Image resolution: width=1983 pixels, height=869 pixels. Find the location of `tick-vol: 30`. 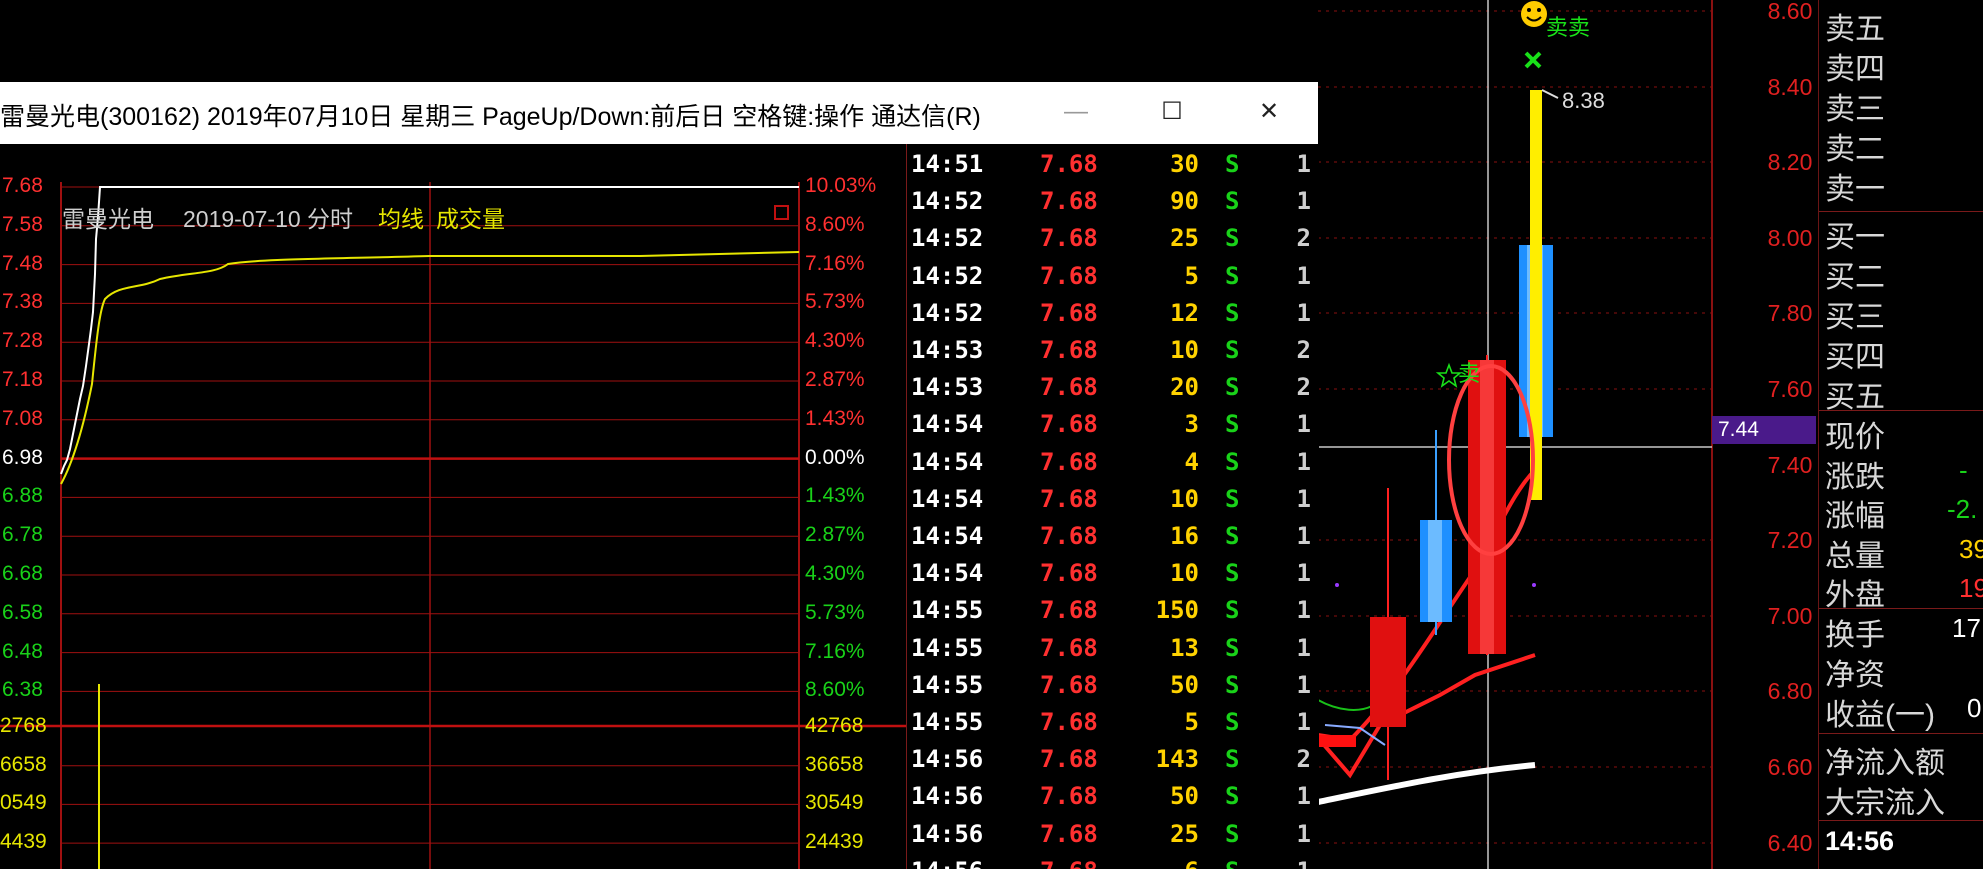

tick-vol: 30 is located at coordinates (1184, 164).